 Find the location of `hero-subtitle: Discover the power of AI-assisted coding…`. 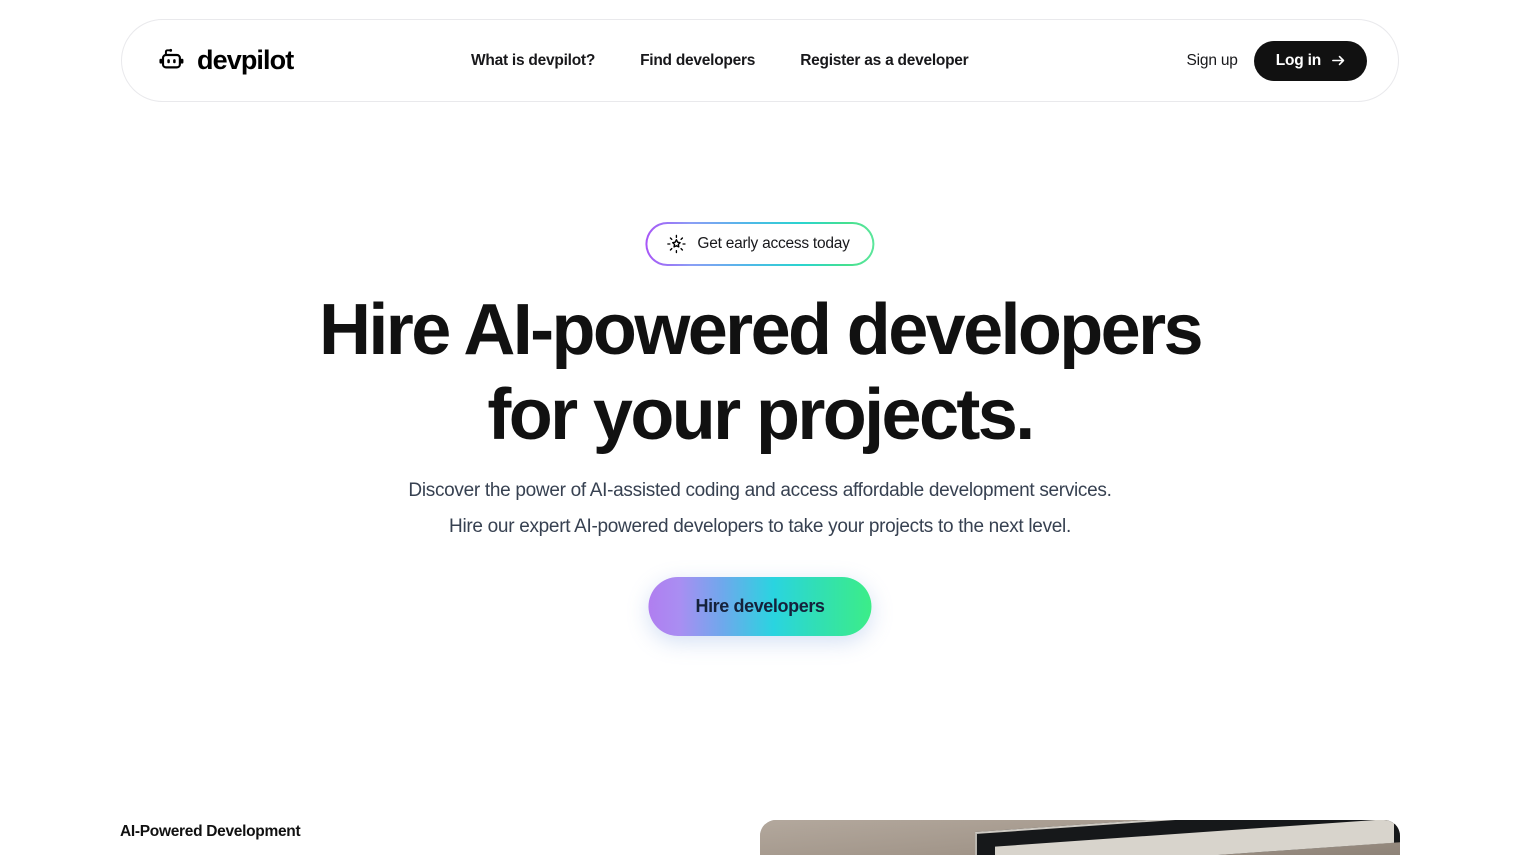

hero-subtitle: Discover the power of AI-assisted coding… is located at coordinates (760, 509).